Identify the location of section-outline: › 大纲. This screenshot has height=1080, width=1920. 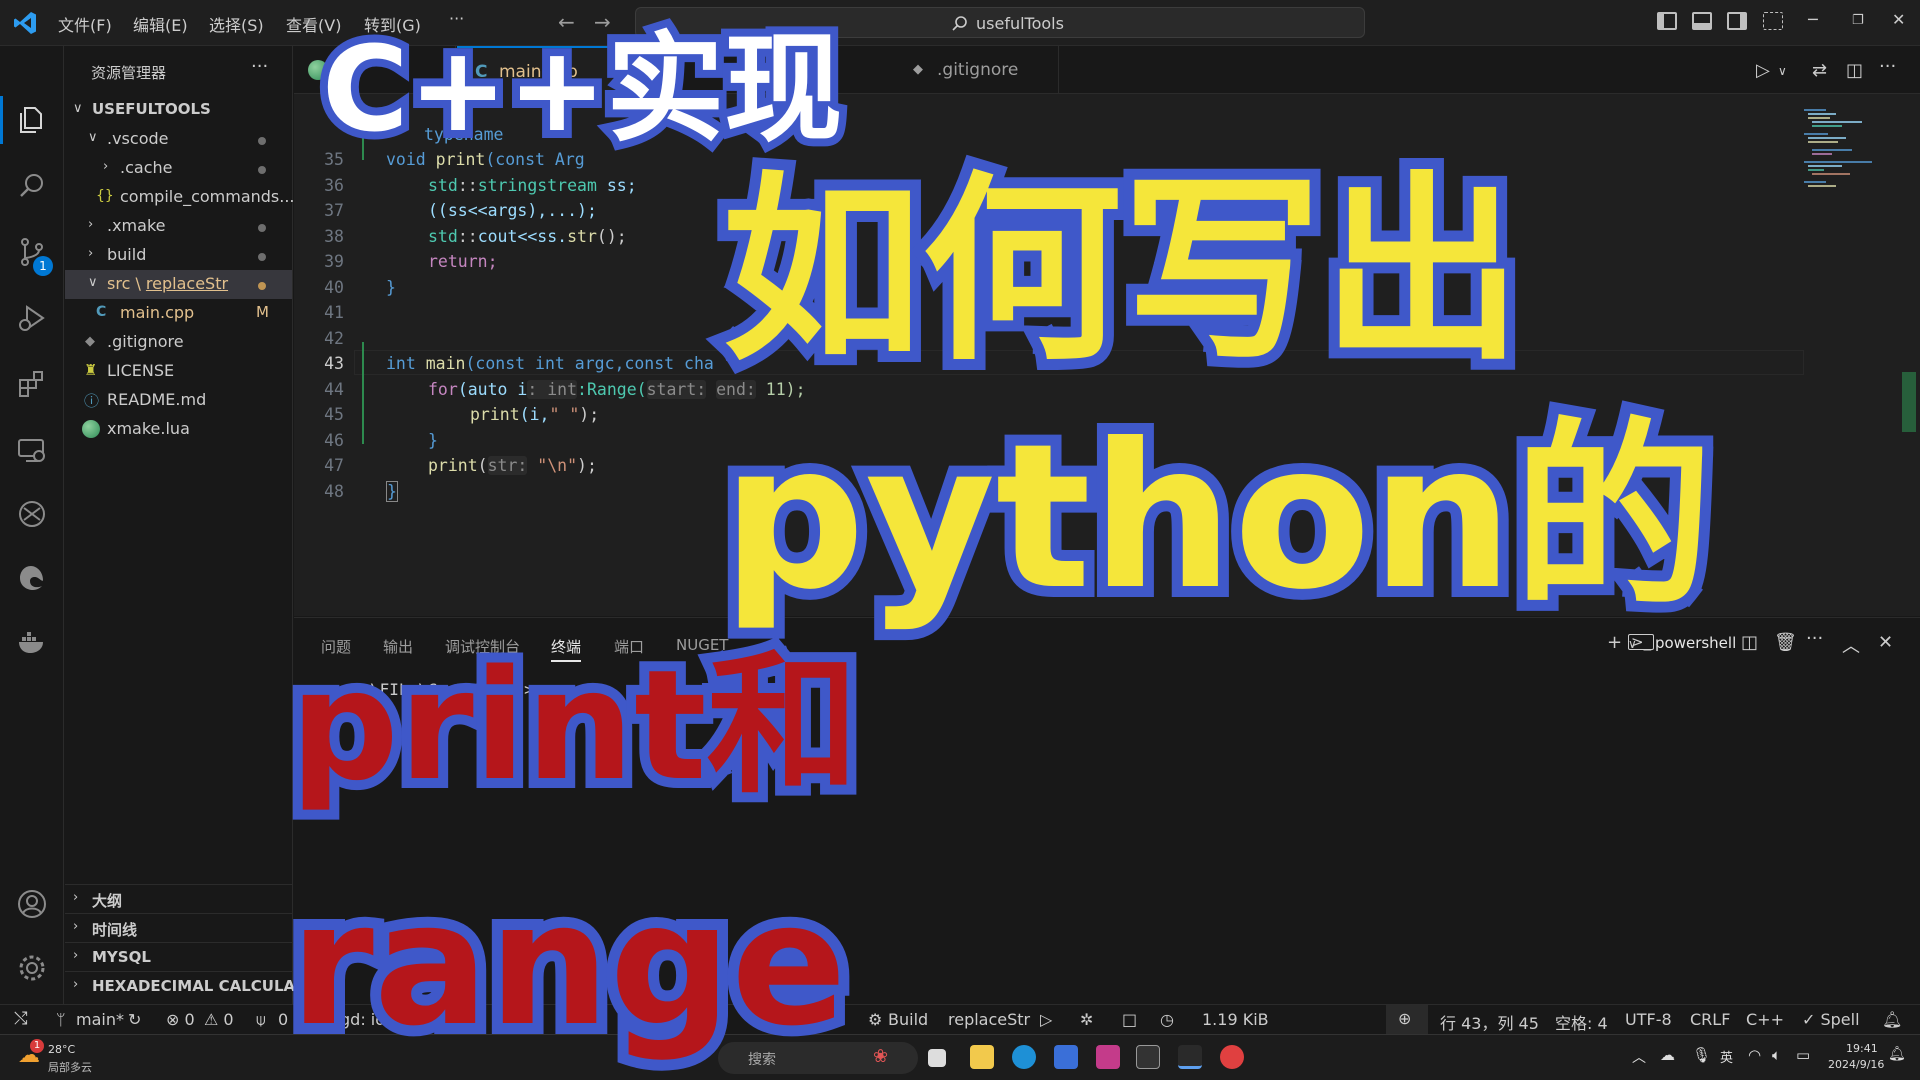
(178, 898).